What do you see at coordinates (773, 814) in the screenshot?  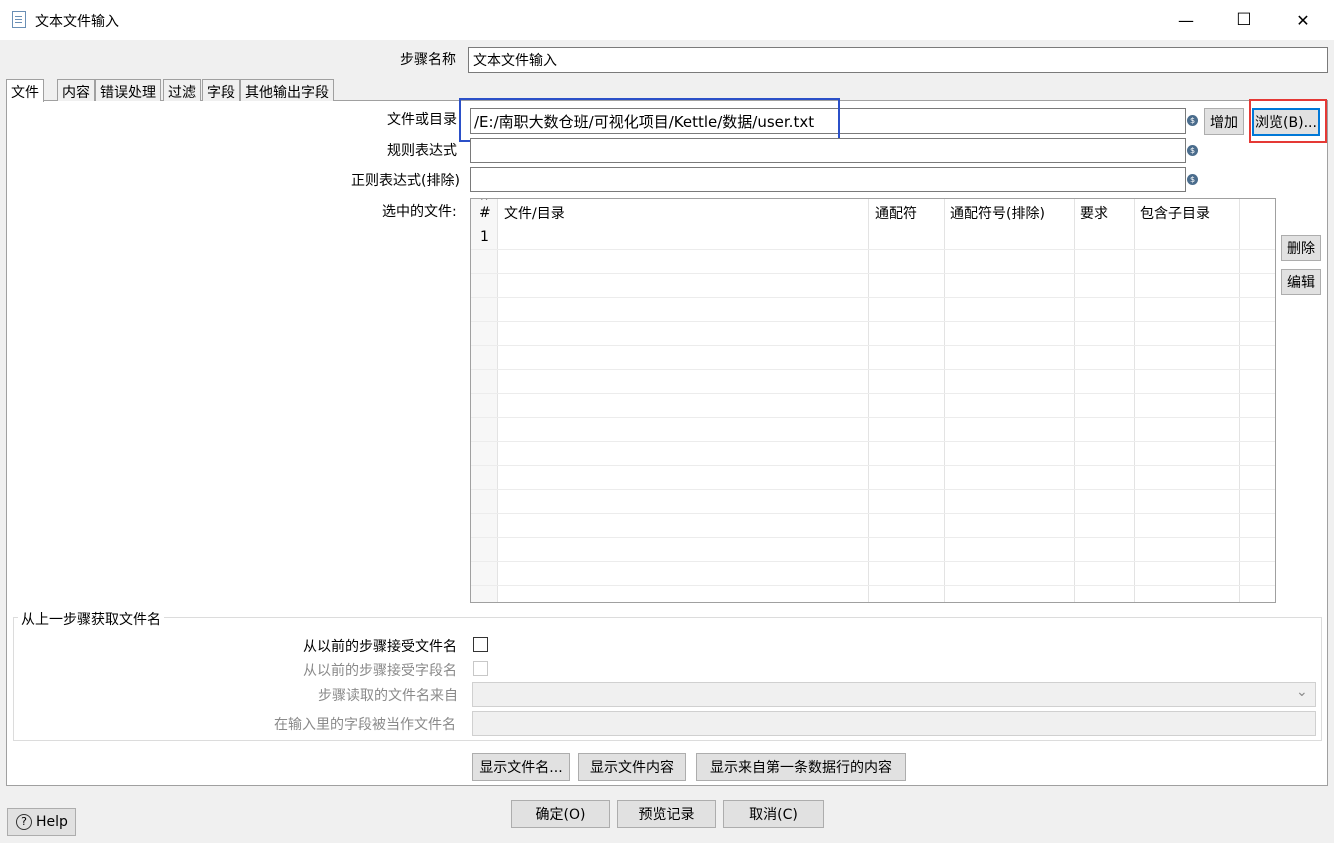 I see `cancel-button: 取消(C)` at bounding box center [773, 814].